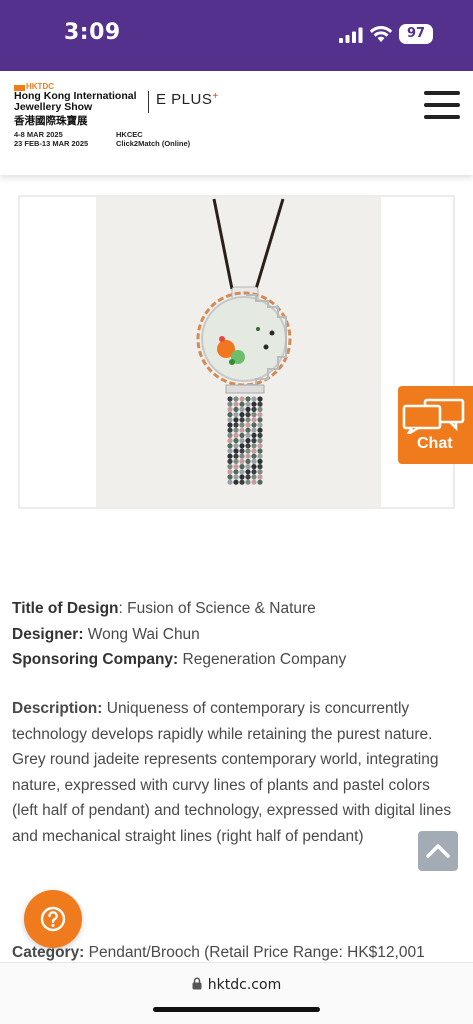 The width and height of the screenshot is (473, 1024). What do you see at coordinates (129, 134) in the screenshot?
I see `venue-physical: HKCEC` at bounding box center [129, 134].